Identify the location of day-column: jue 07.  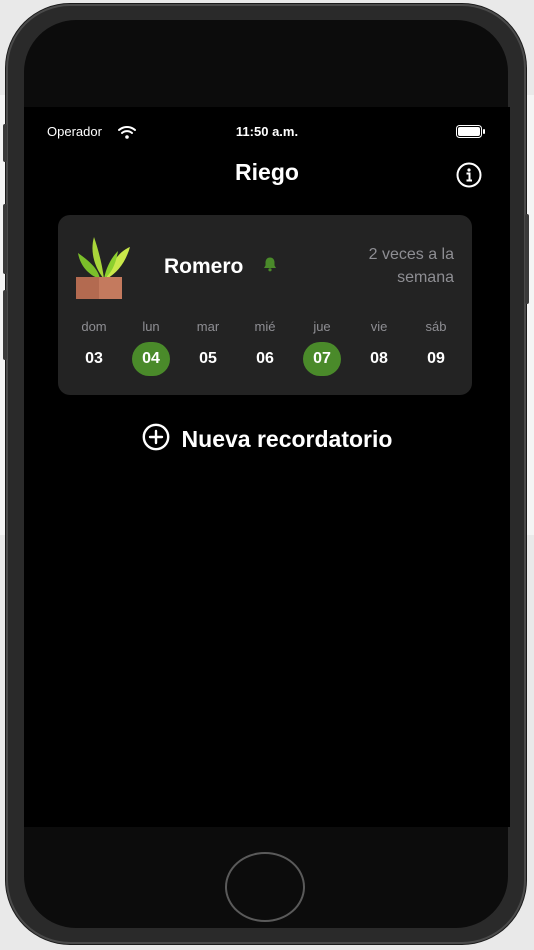
(322, 347).